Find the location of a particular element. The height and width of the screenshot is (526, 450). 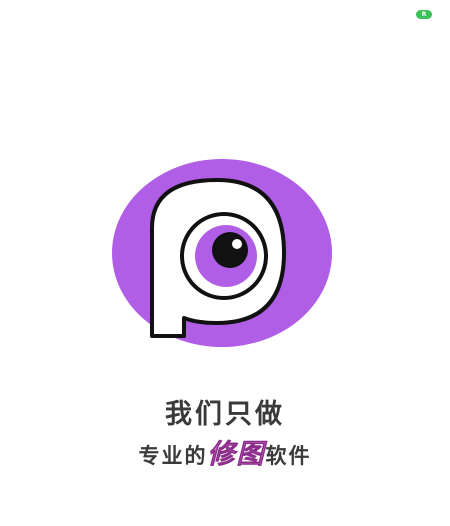

status-badge: R is located at coordinates (424, 14).